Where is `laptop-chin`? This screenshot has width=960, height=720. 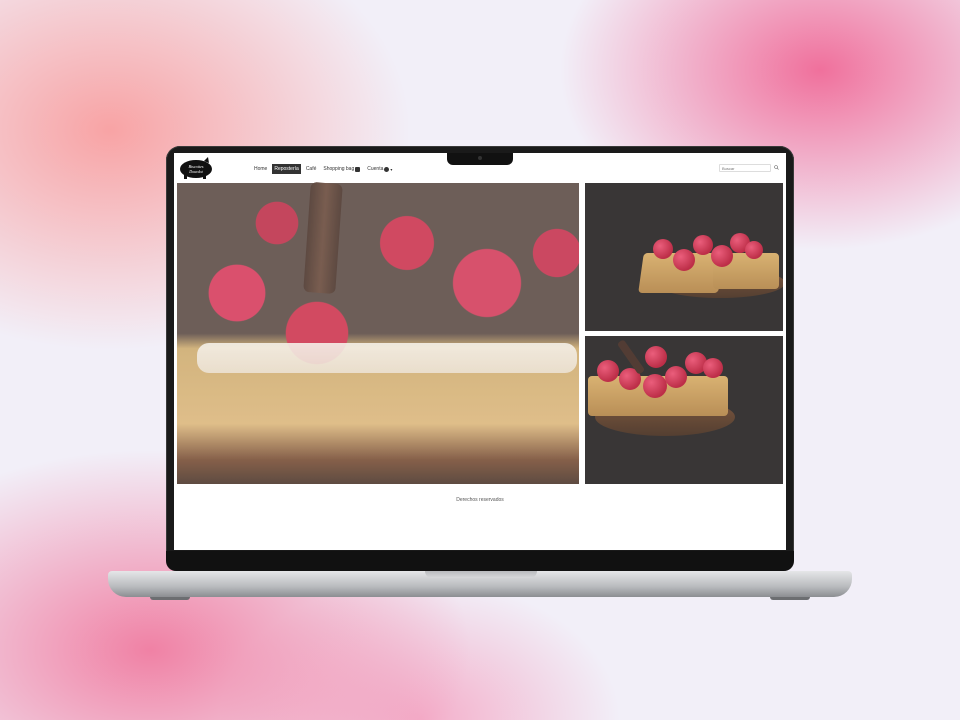
laptop-chin is located at coordinates (480, 561).